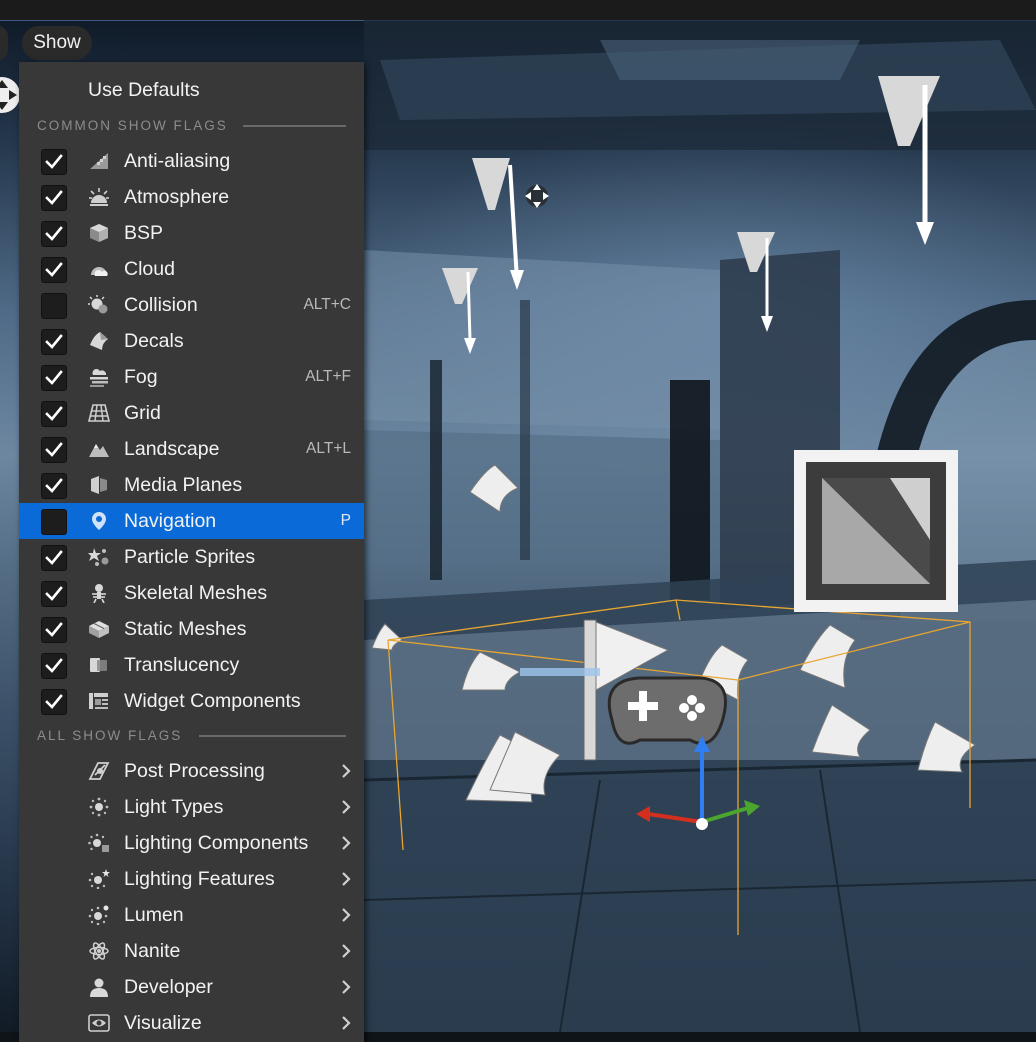  Describe the element at coordinates (191, 233) in the screenshot. I see `show-flag-bsp: BSP` at that location.